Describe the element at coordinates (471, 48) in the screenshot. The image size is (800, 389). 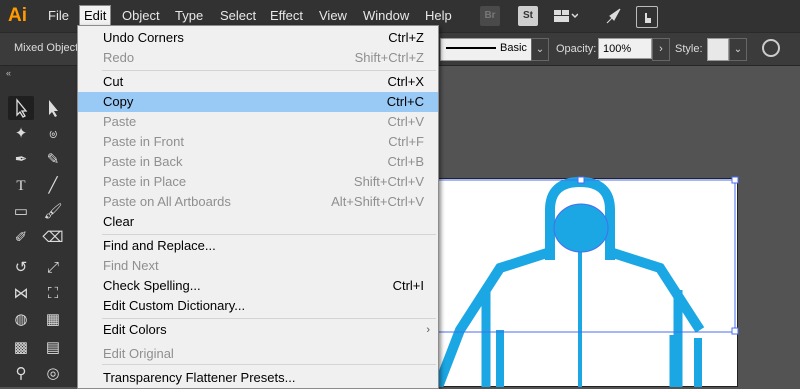
I see `stroke-profile-preview` at that location.